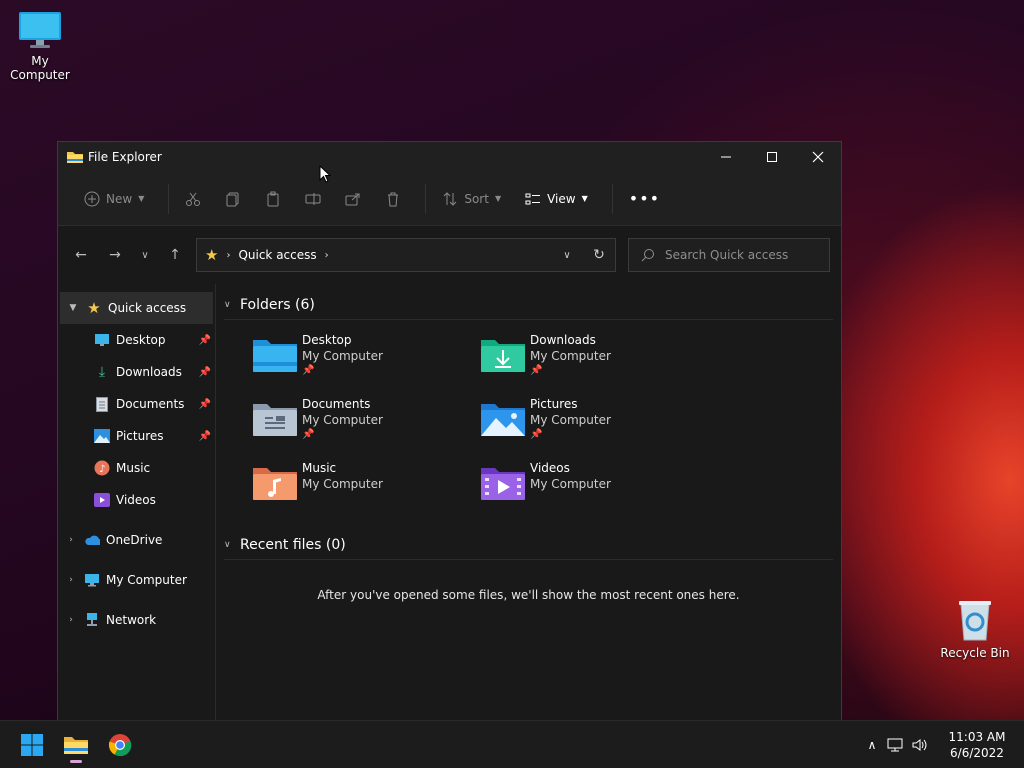 Image resolution: width=1024 pixels, height=768 pixels. Describe the element at coordinates (449, 157) in the screenshot. I see `title-bar: File Explorer` at that location.